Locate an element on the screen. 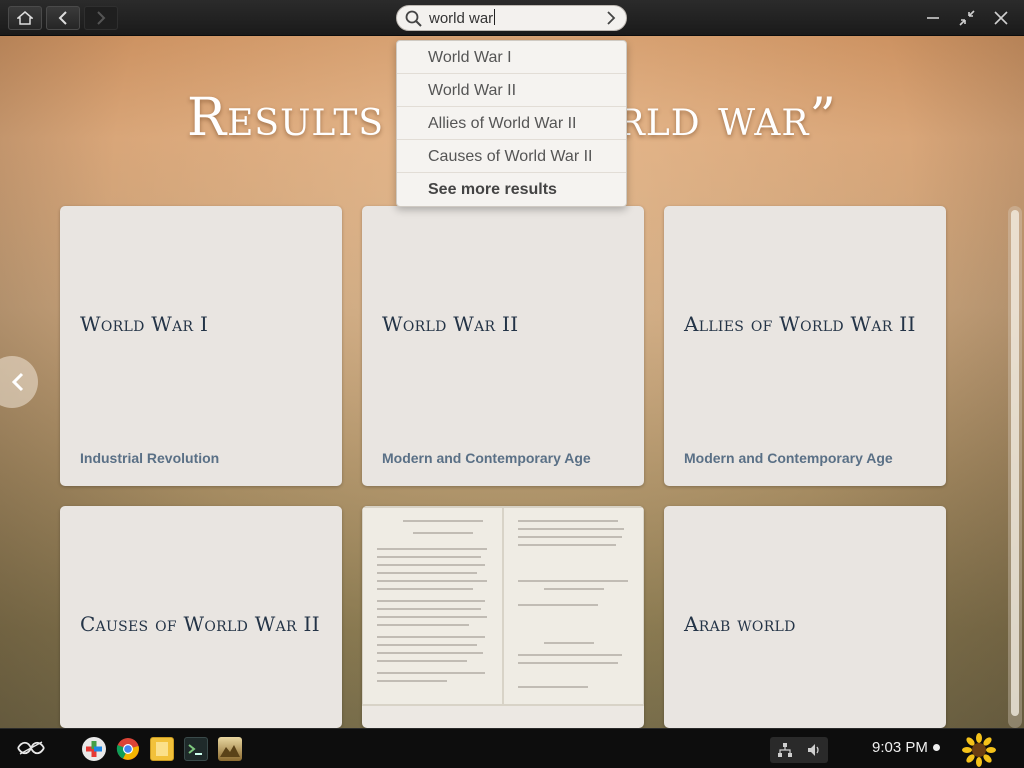 This screenshot has width=1024, height=768. nav-buttons is located at coordinates (63, 18).